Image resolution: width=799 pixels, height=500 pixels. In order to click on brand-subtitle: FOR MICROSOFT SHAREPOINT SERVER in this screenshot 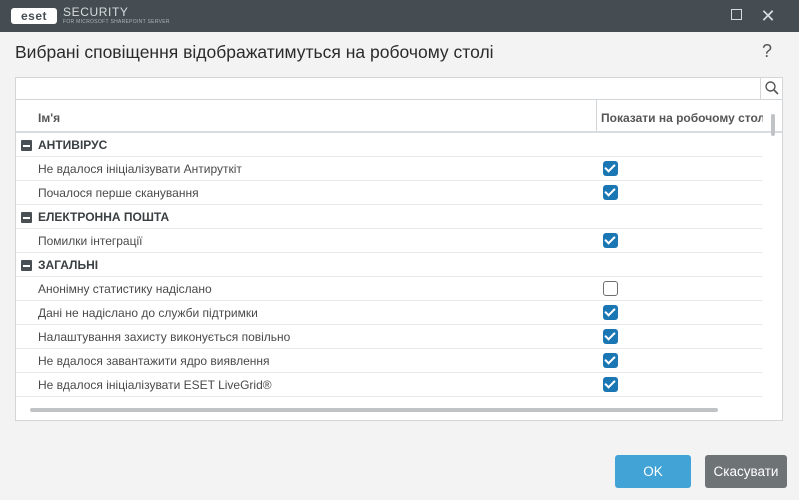, I will do `click(116, 22)`.